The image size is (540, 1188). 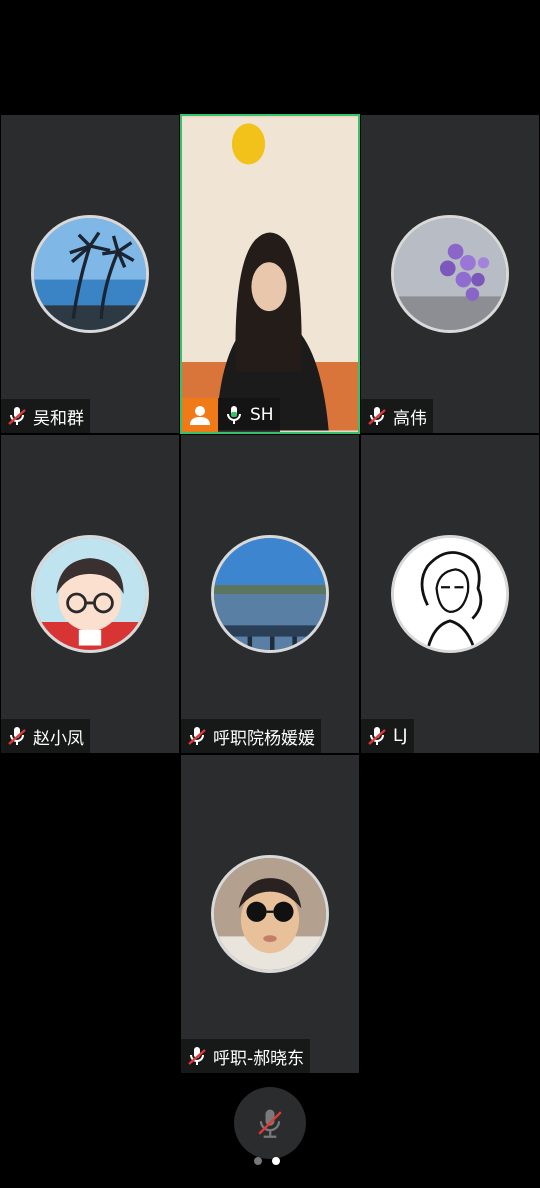 I want to click on participant-name: 赵小凤, so click(x=58, y=738).